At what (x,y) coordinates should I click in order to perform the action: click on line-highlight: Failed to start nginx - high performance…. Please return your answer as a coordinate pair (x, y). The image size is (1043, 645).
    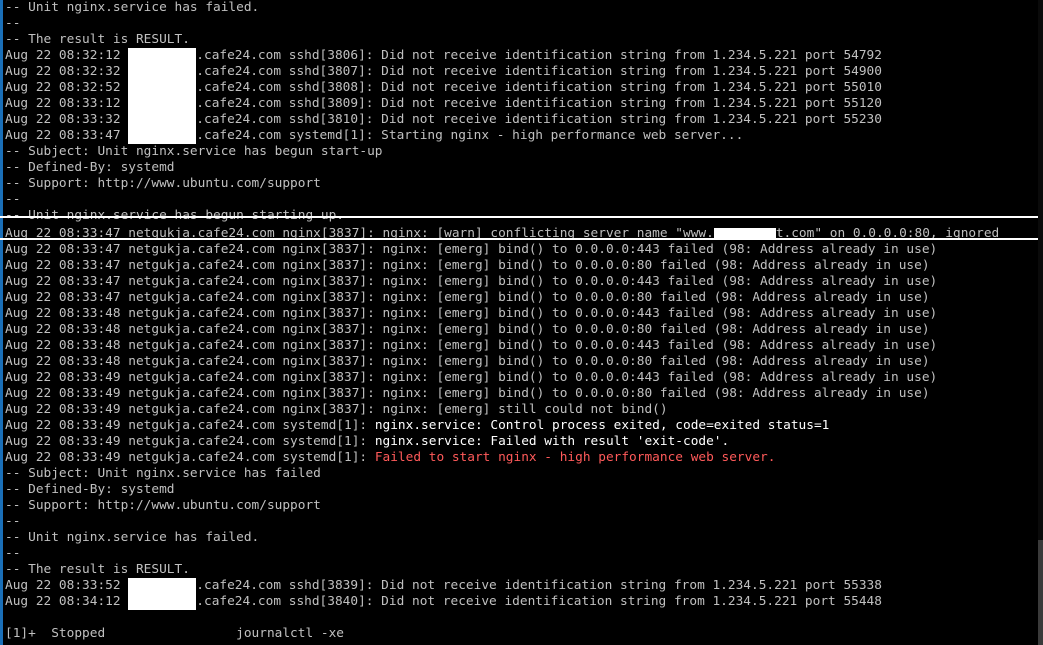
    Looking at the image, I should click on (575, 457).